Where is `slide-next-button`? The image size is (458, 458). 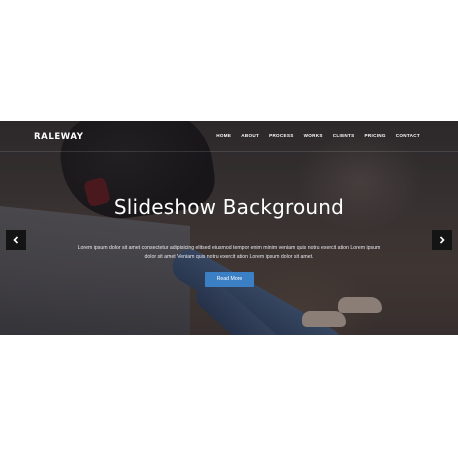 slide-next-button is located at coordinates (442, 240).